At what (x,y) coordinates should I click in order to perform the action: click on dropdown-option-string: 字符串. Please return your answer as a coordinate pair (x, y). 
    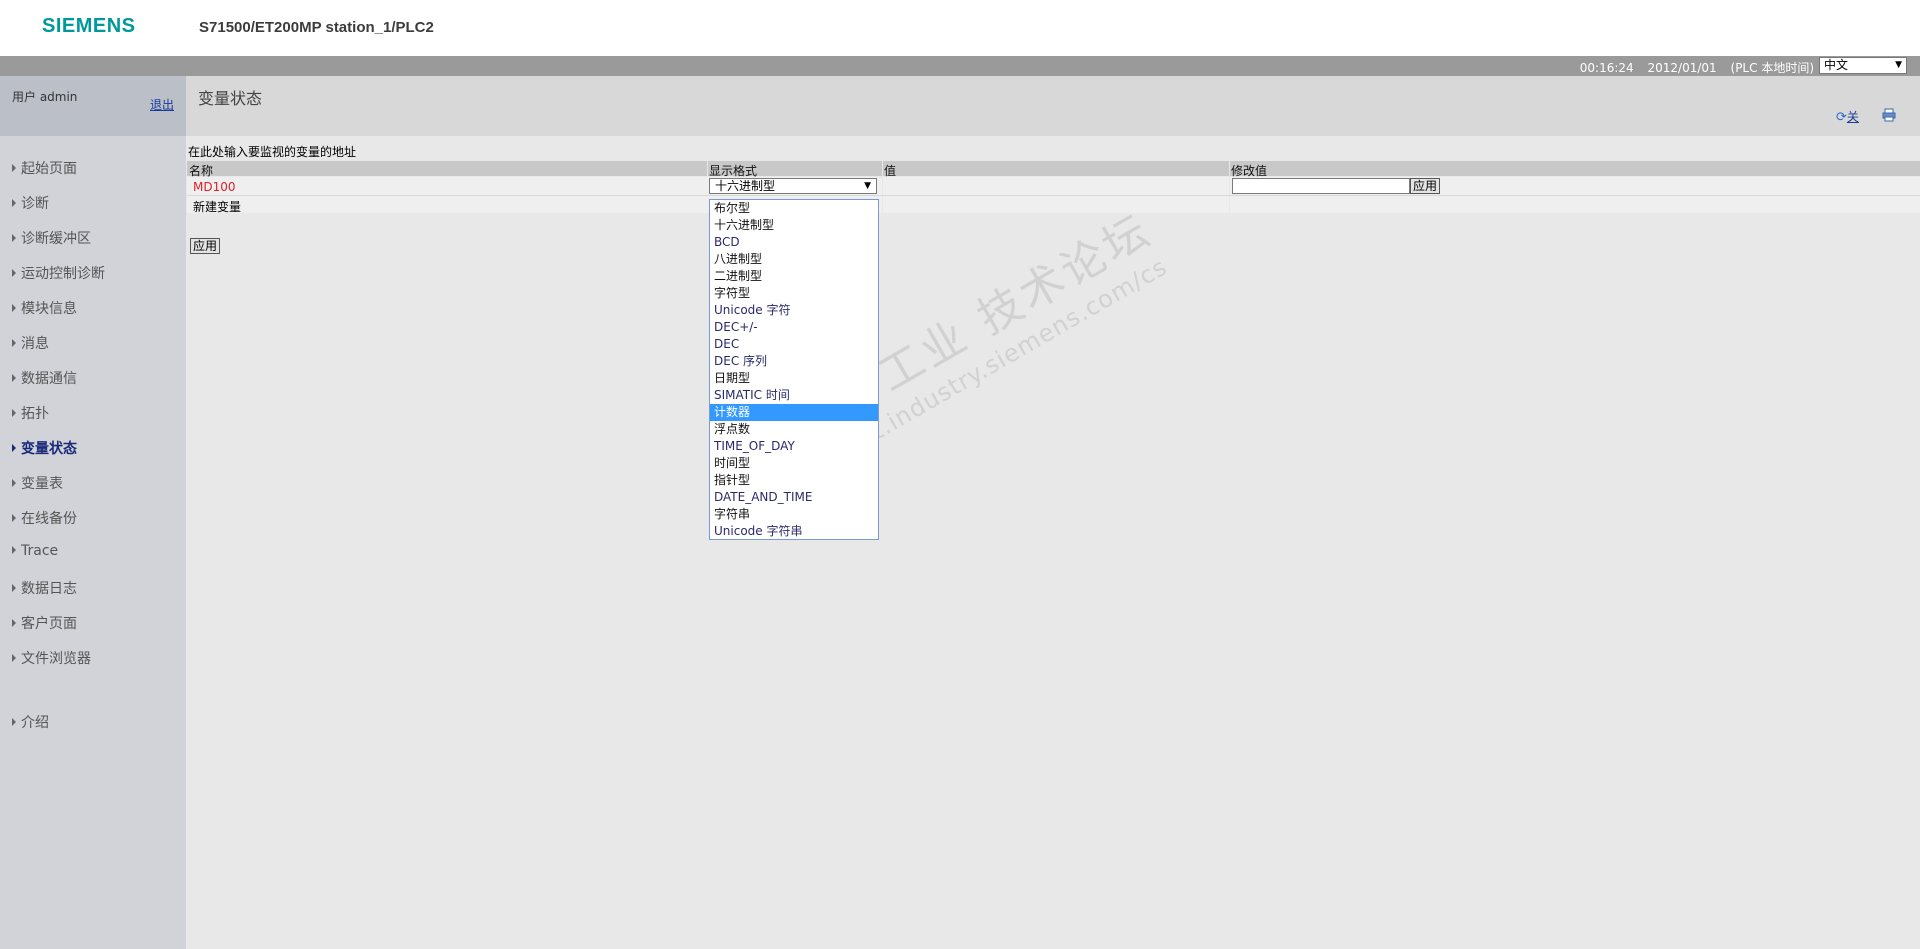
    Looking at the image, I should click on (794, 514).